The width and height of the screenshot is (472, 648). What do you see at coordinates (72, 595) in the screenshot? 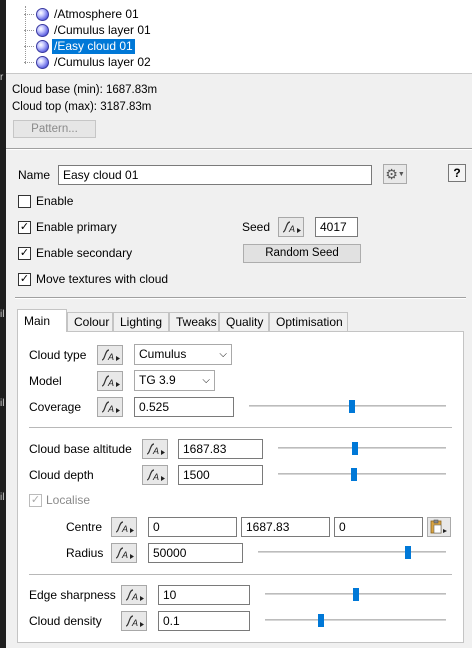
I see `edge-sharpness-label: Edge sharpness` at bounding box center [72, 595].